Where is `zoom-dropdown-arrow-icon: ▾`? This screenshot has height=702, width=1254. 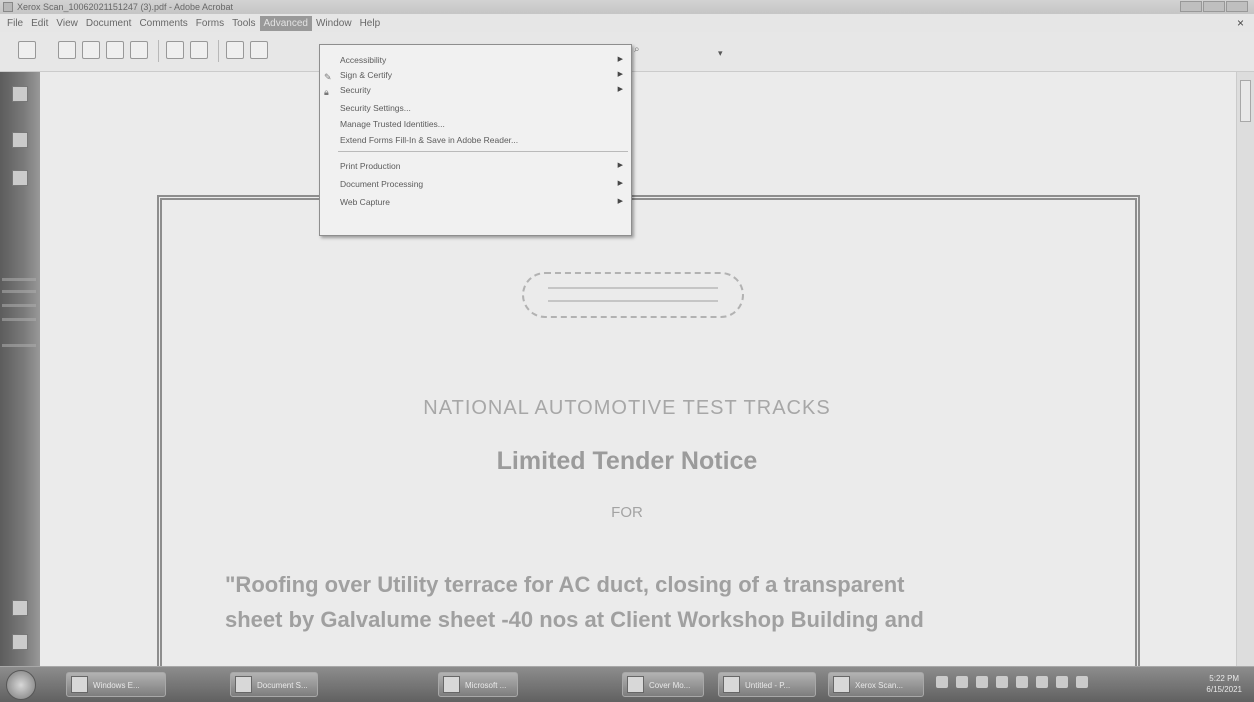 zoom-dropdown-arrow-icon: ▾ is located at coordinates (720, 53).